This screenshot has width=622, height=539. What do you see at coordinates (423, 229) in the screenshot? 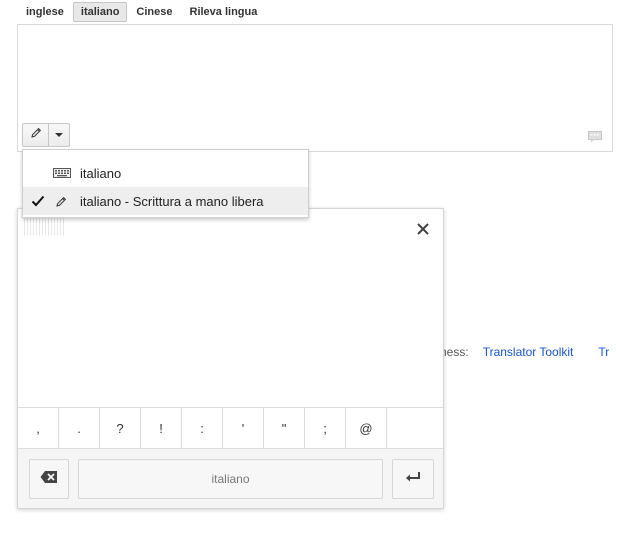
I see `close-icon` at bounding box center [423, 229].